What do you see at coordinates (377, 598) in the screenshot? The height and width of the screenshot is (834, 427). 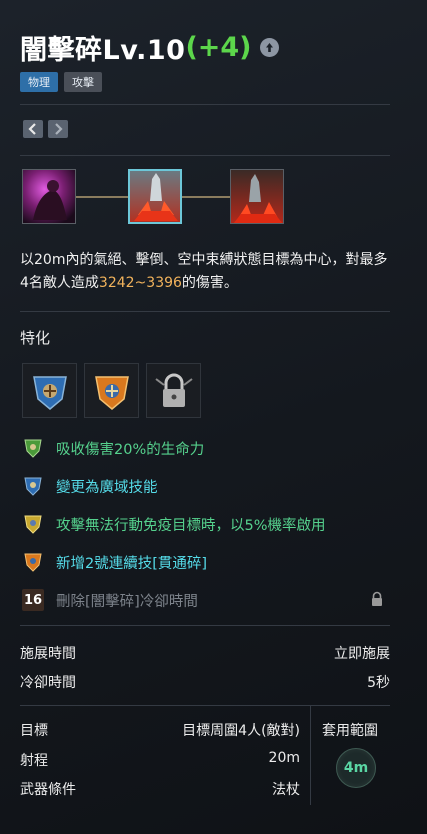 I see `lock-icon` at bounding box center [377, 598].